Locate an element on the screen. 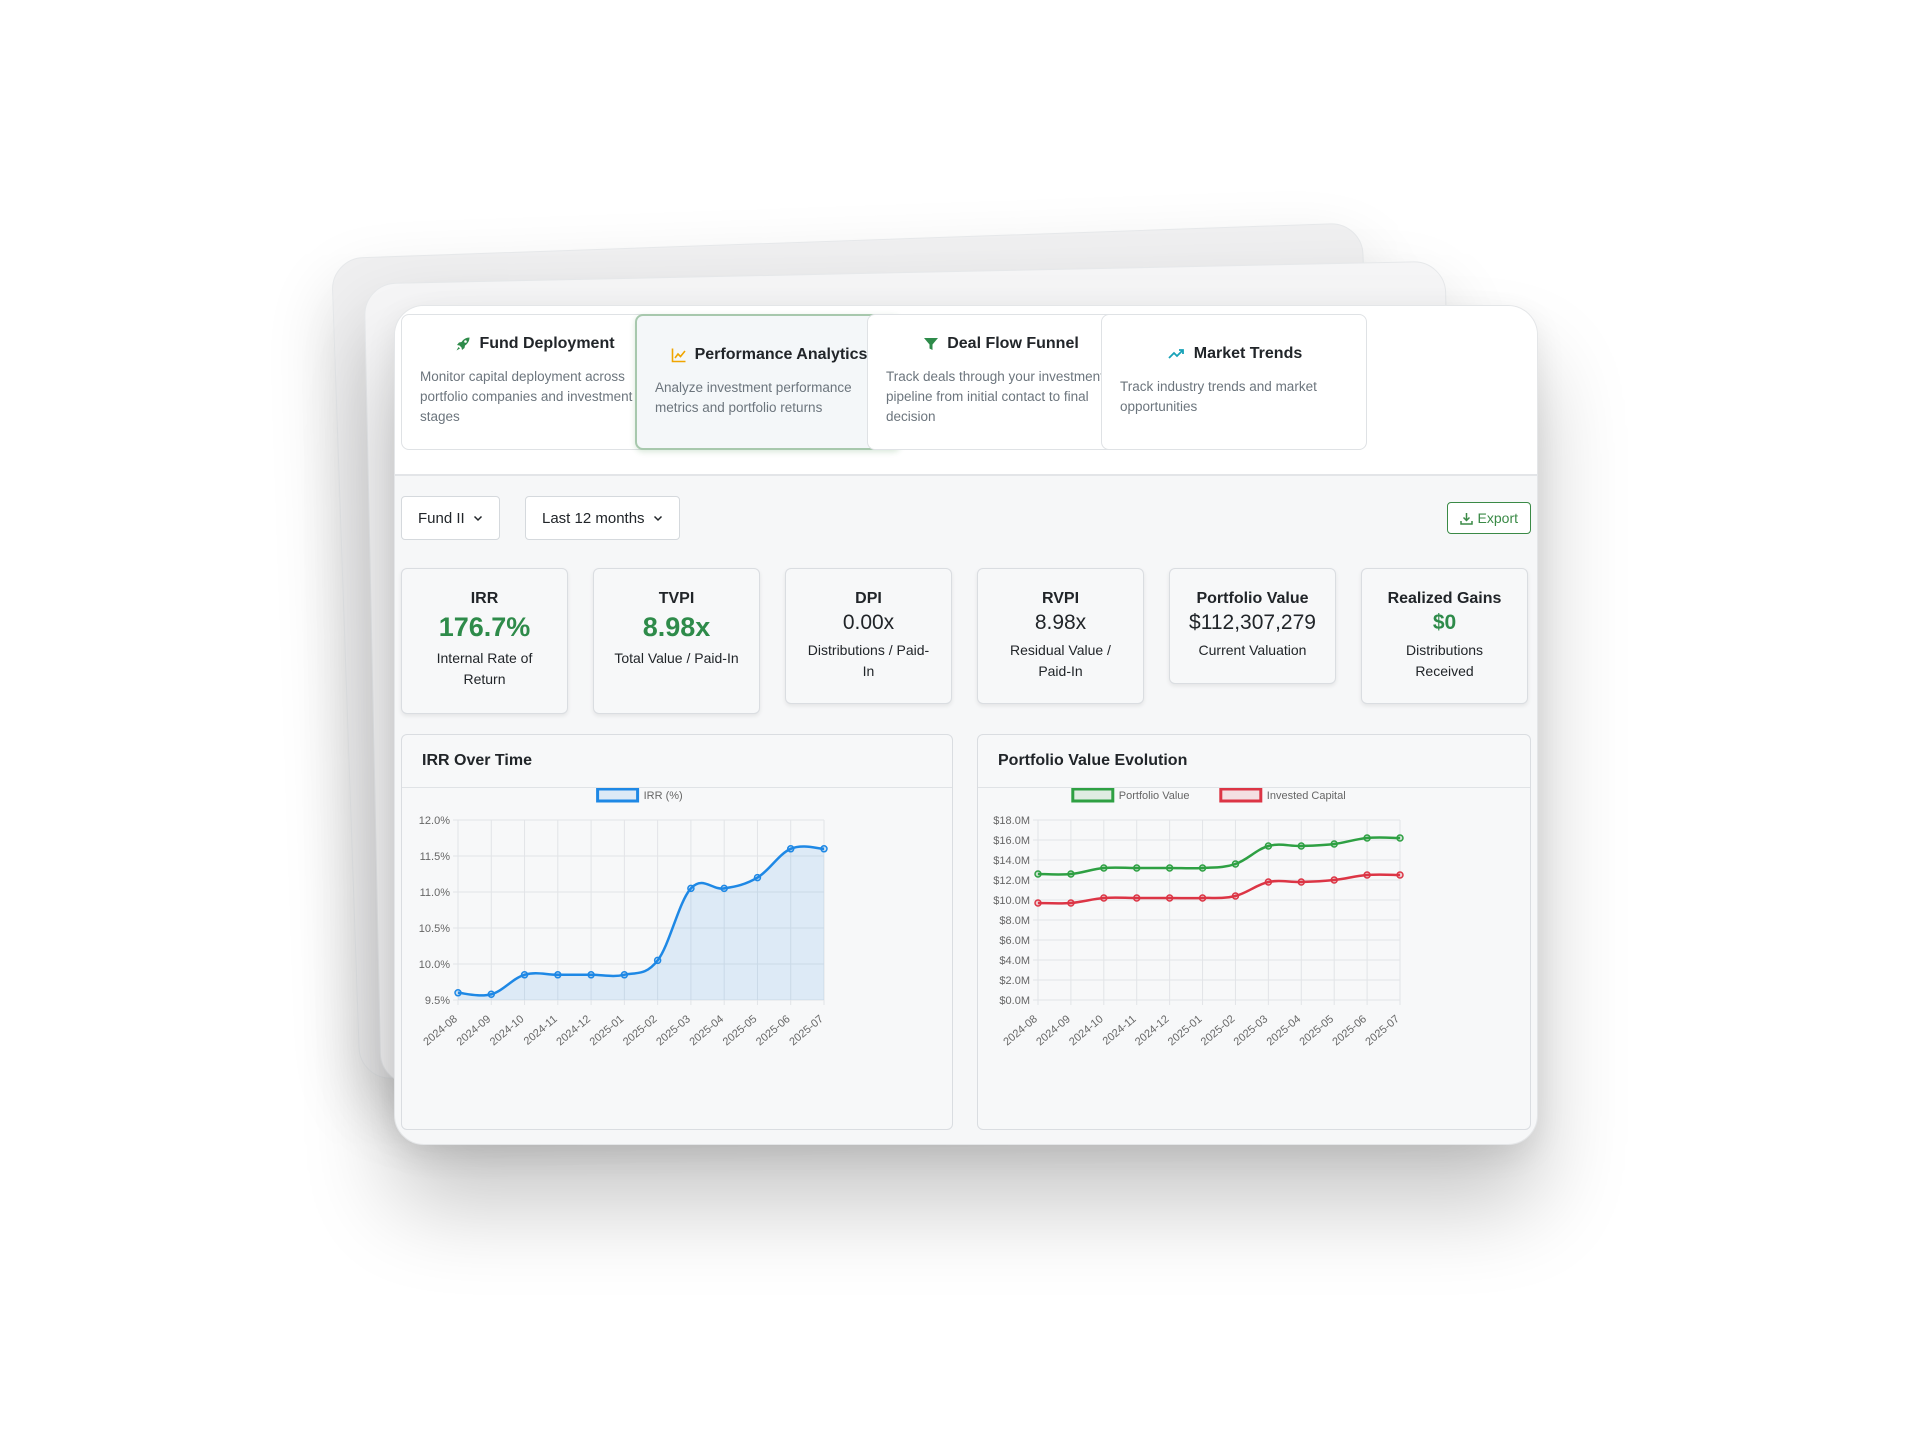 This screenshot has width=1920, height=1440. kpi-subtitle: Distributions Received is located at coordinates (1444, 660).